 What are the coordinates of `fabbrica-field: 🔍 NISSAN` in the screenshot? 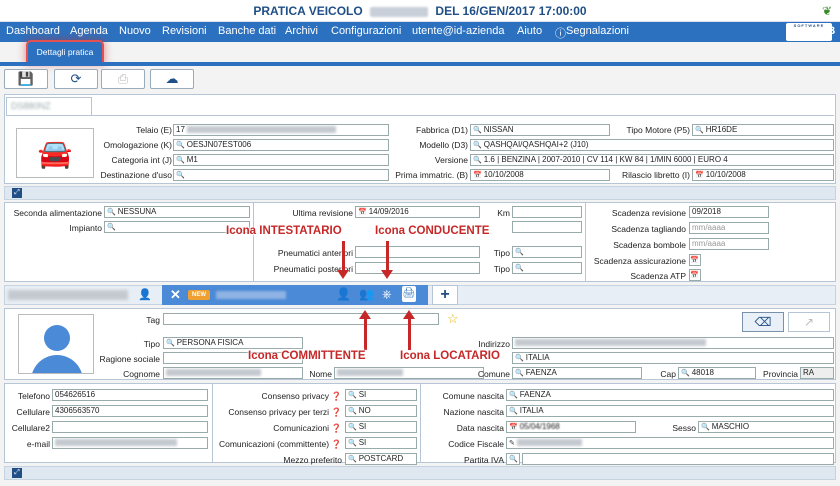 It's located at (540, 130).